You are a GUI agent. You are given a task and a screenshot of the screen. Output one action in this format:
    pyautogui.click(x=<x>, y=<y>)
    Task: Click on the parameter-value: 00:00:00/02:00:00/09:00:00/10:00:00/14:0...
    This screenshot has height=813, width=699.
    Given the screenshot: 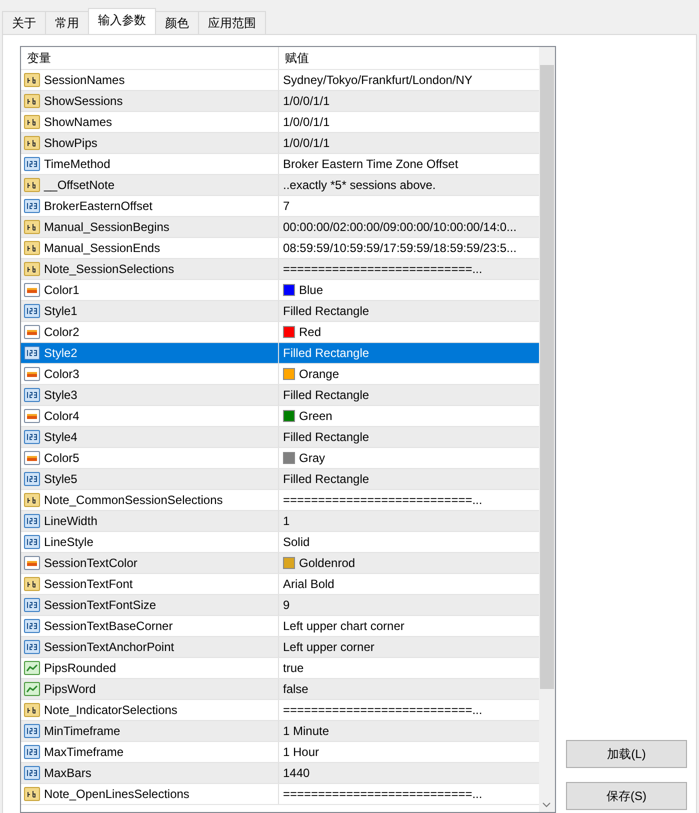 What is the action you would take?
    pyautogui.click(x=400, y=227)
    